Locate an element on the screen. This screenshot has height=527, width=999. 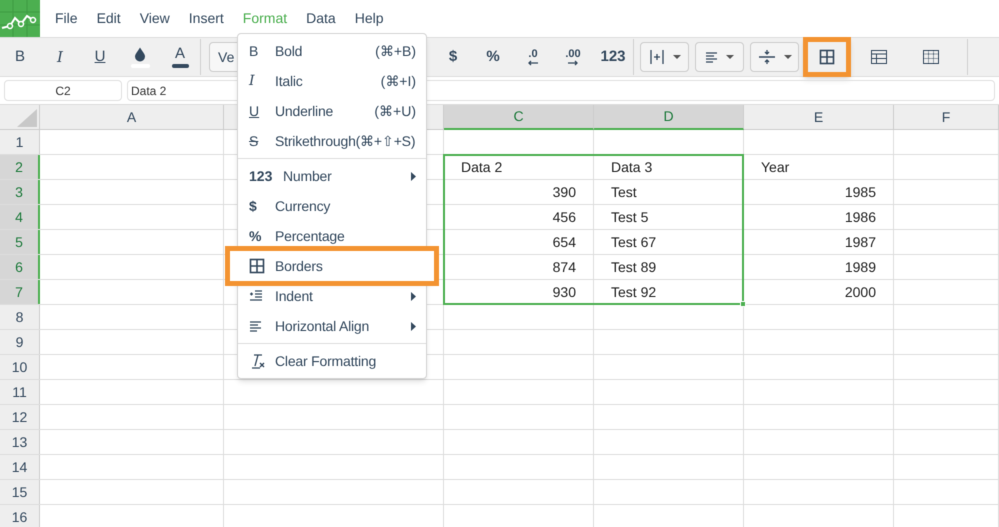
table-cell-text: 874 is located at coordinates (564, 267).